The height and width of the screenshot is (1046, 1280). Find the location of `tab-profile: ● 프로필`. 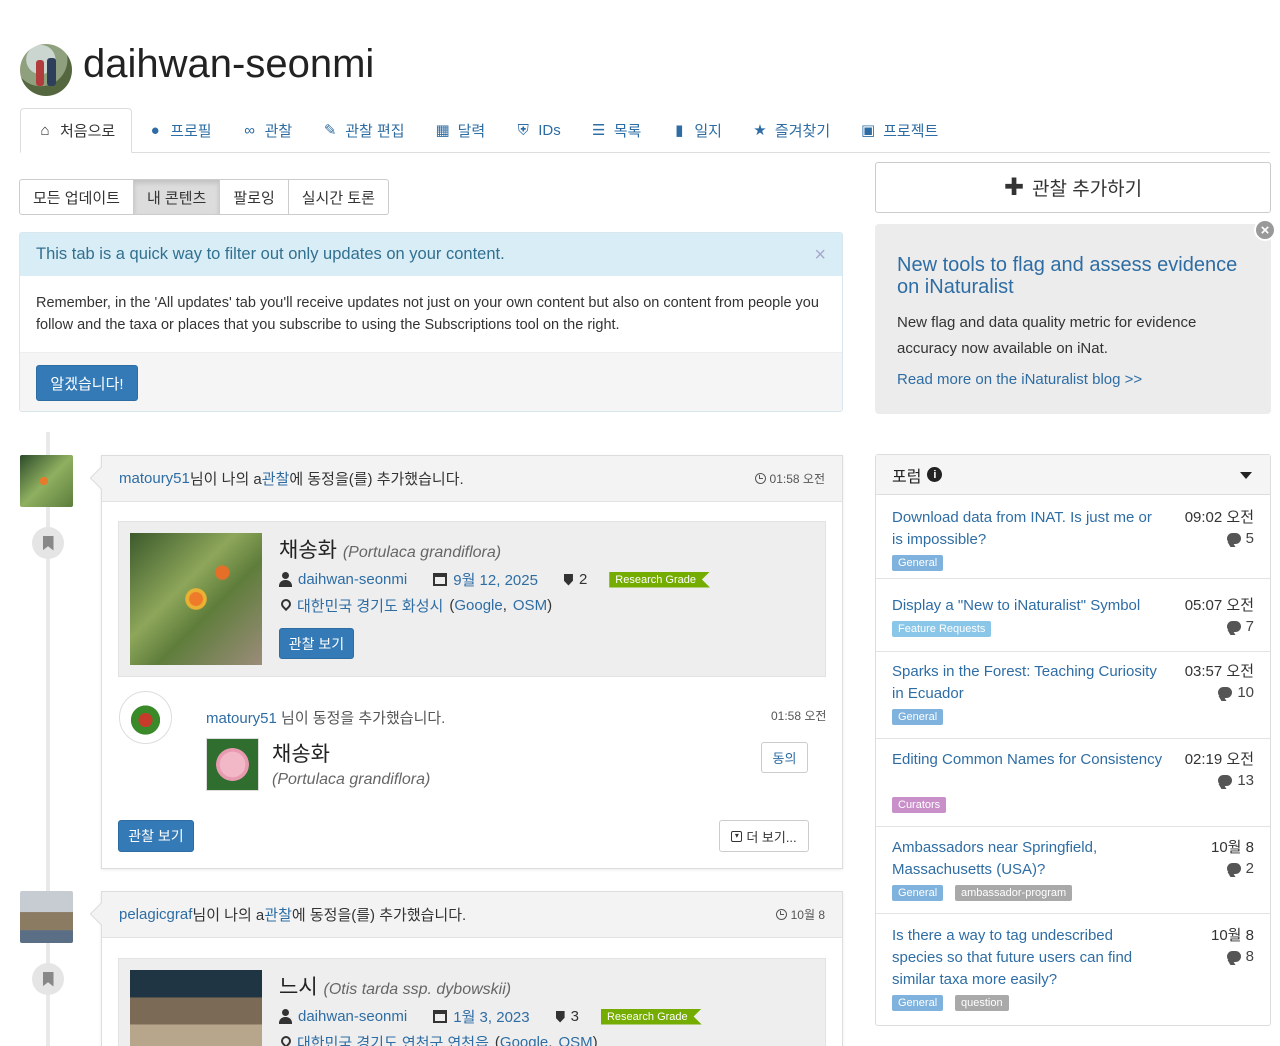

tab-profile: ● 프로필 is located at coordinates (179, 130).